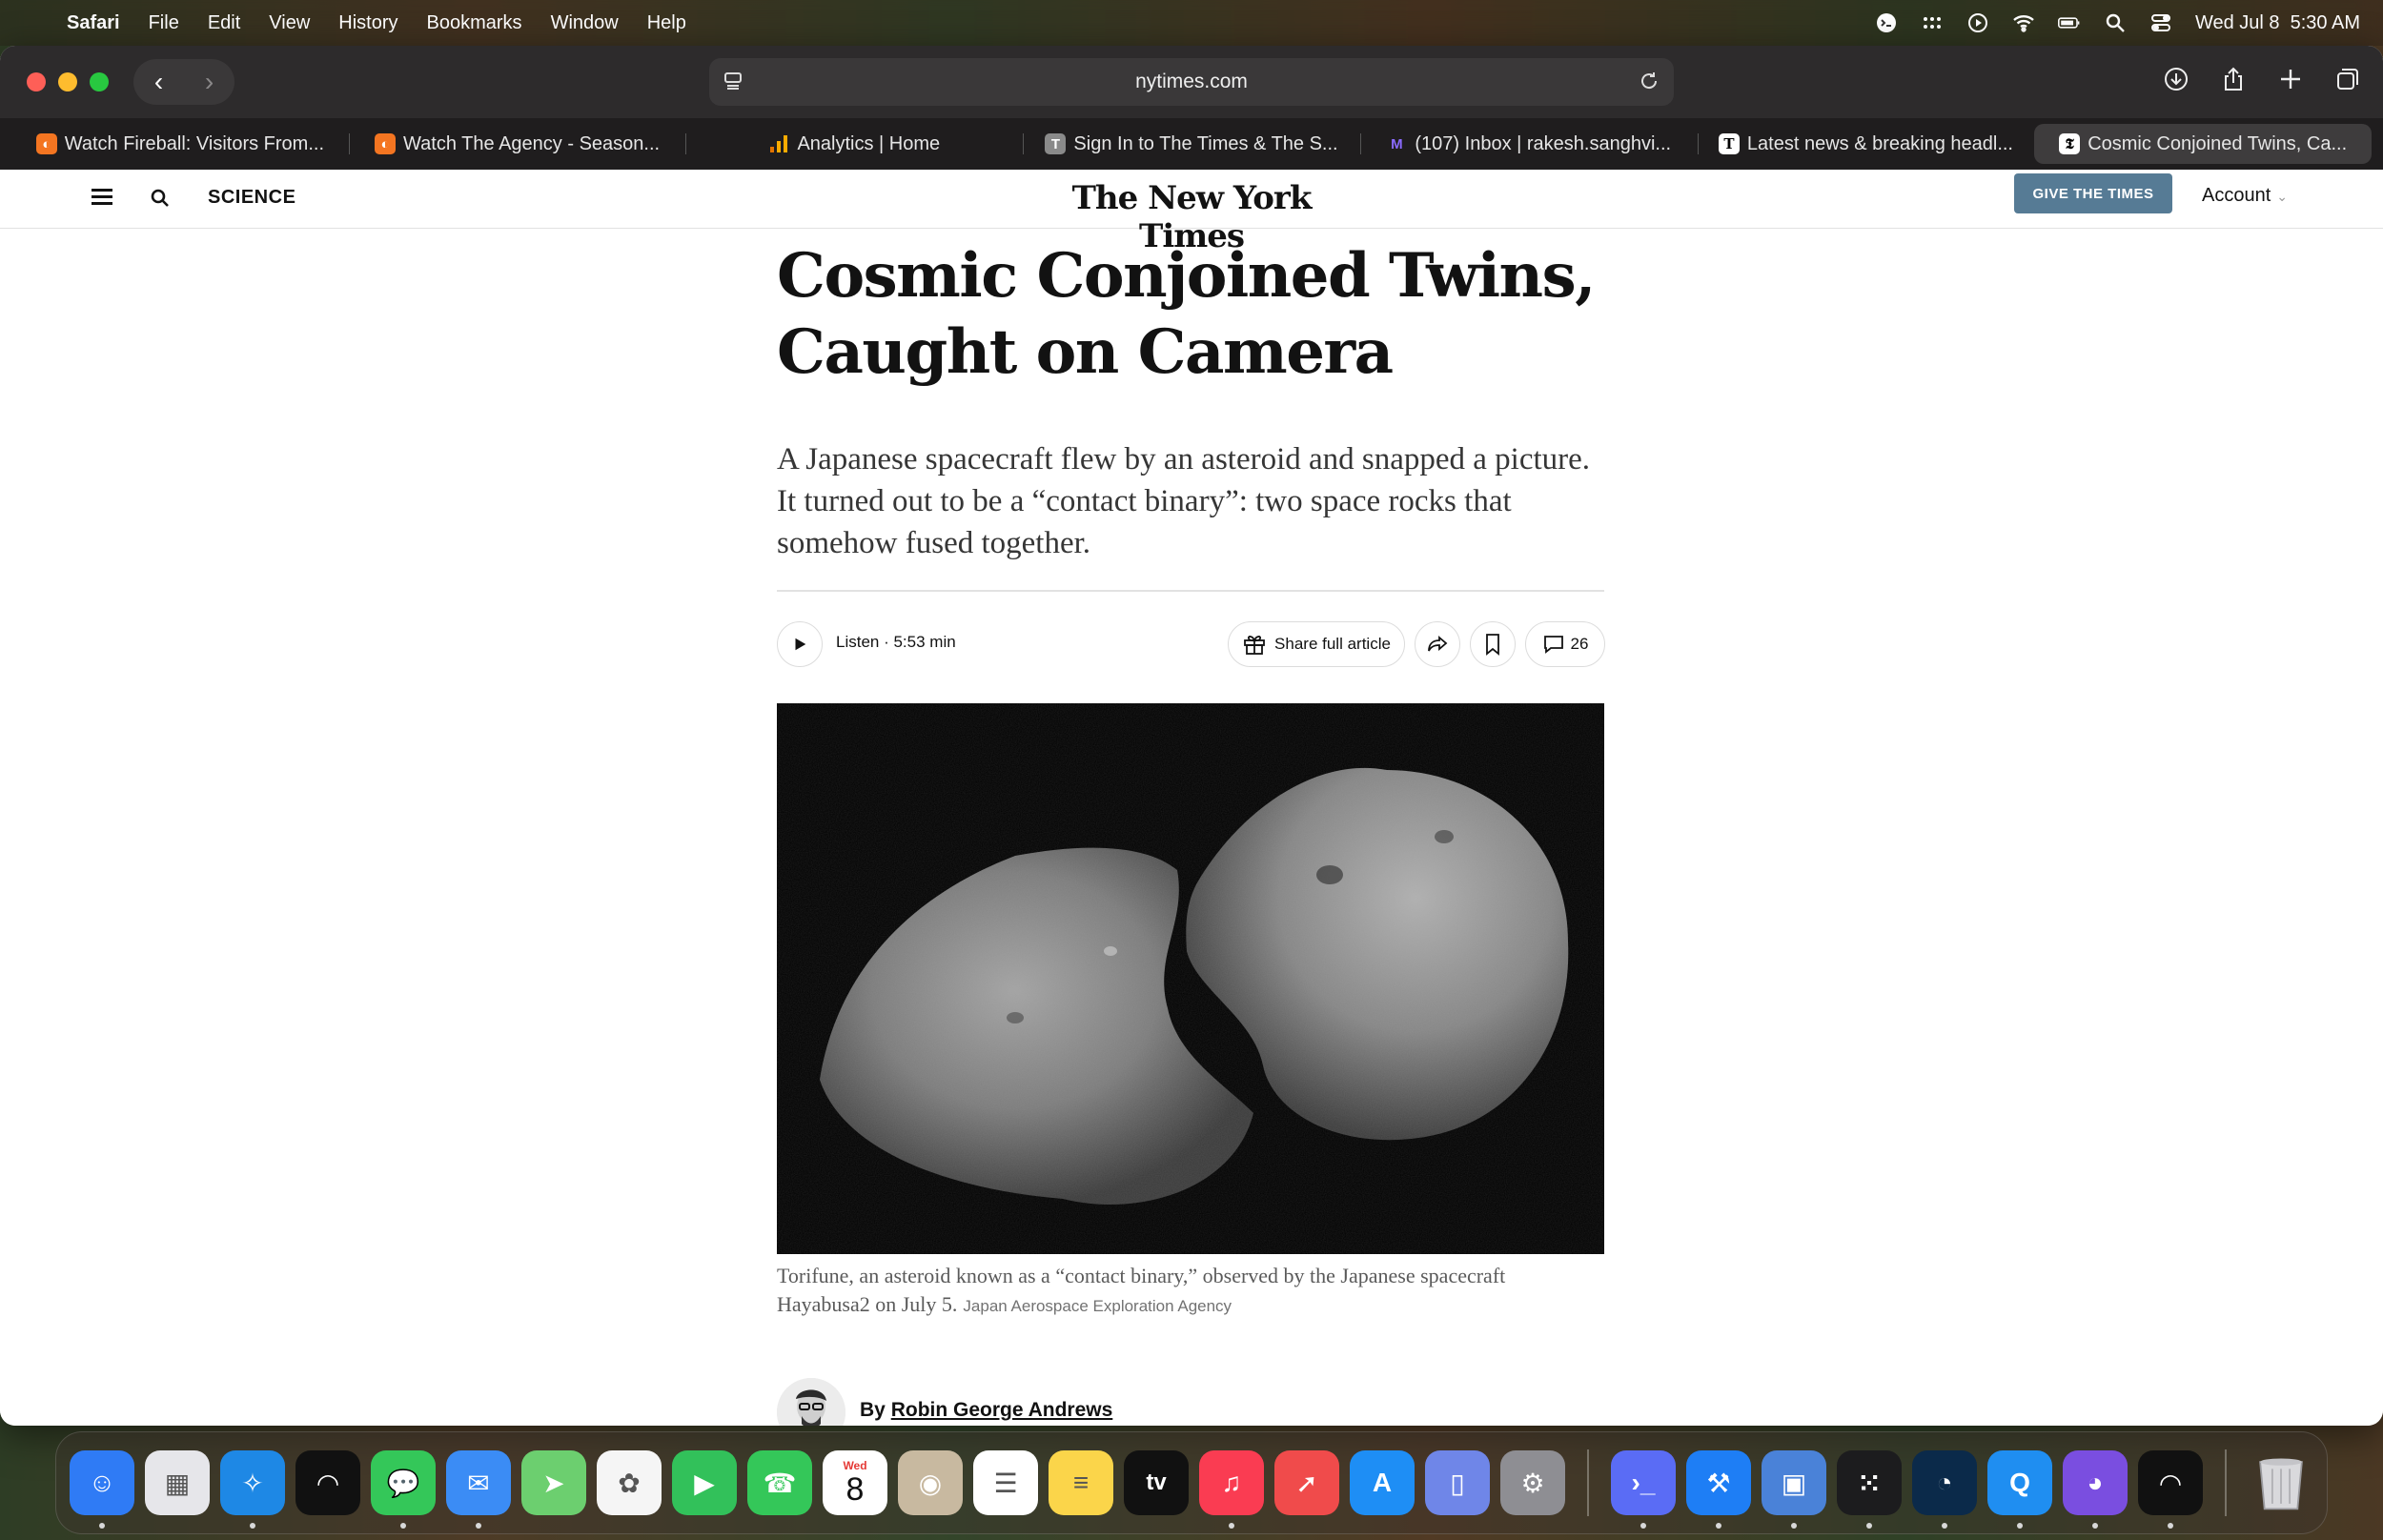 The height and width of the screenshot is (1540, 2383). Describe the element at coordinates (1794, 1489) in the screenshot. I see `database-icon: ▣` at that location.